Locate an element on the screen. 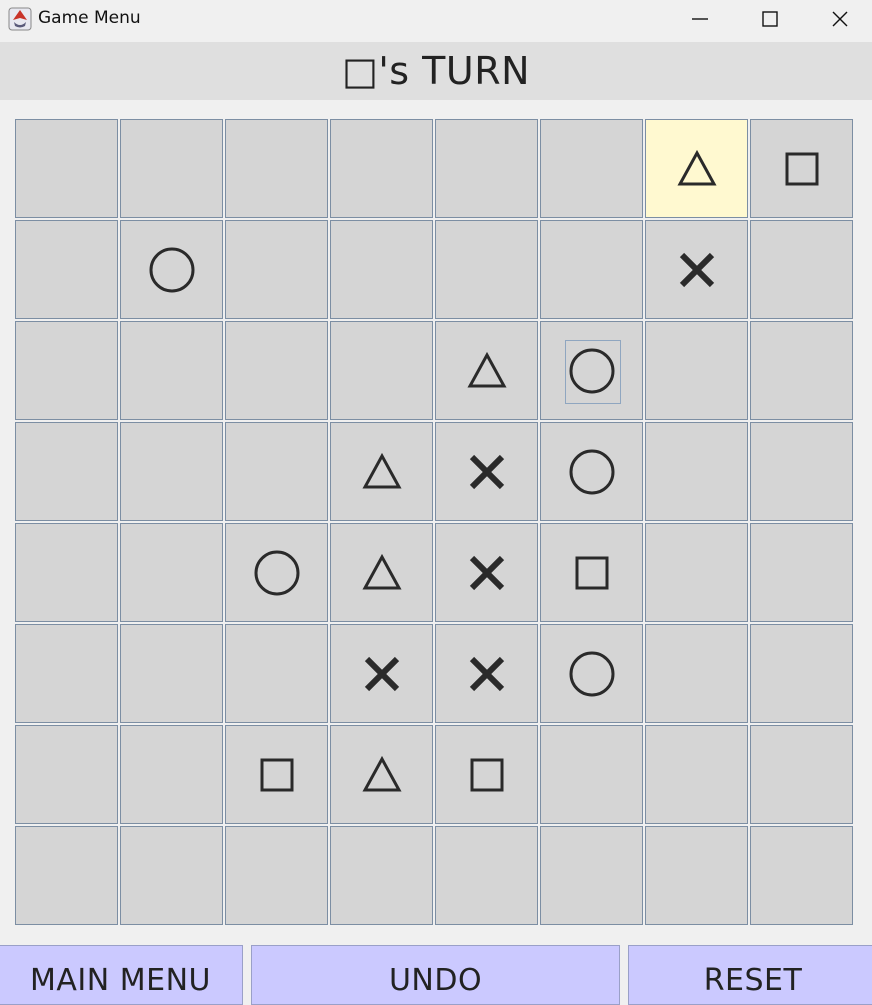 The width and height of the screenshot is (872, 1005). board-cell-r5-c4 is located at coordinates (486, 673).